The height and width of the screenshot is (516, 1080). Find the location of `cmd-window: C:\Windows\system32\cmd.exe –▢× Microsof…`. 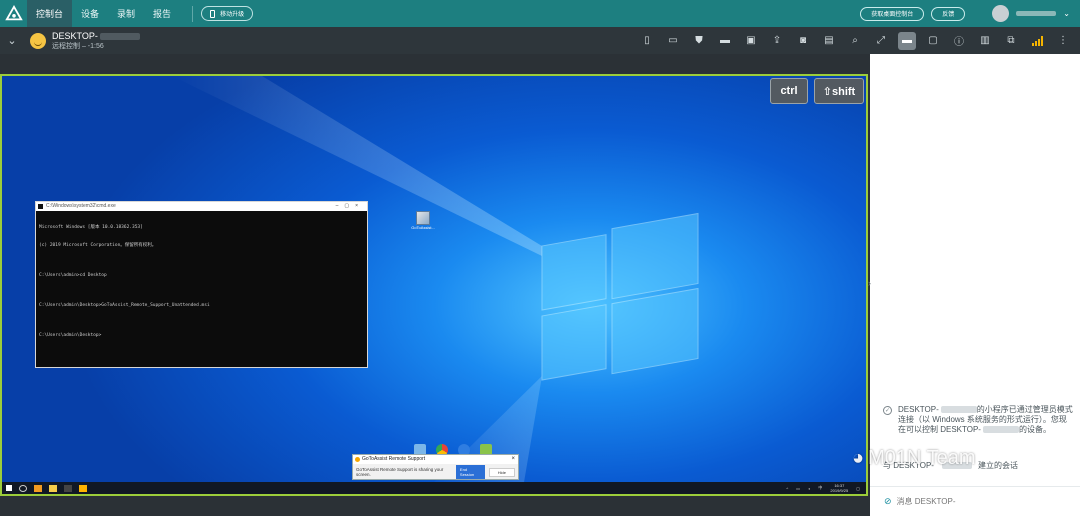

cmd-window: C:\Windows\system32\cmd.exe –▢× Microsof… is located at coordinates (201, 284).